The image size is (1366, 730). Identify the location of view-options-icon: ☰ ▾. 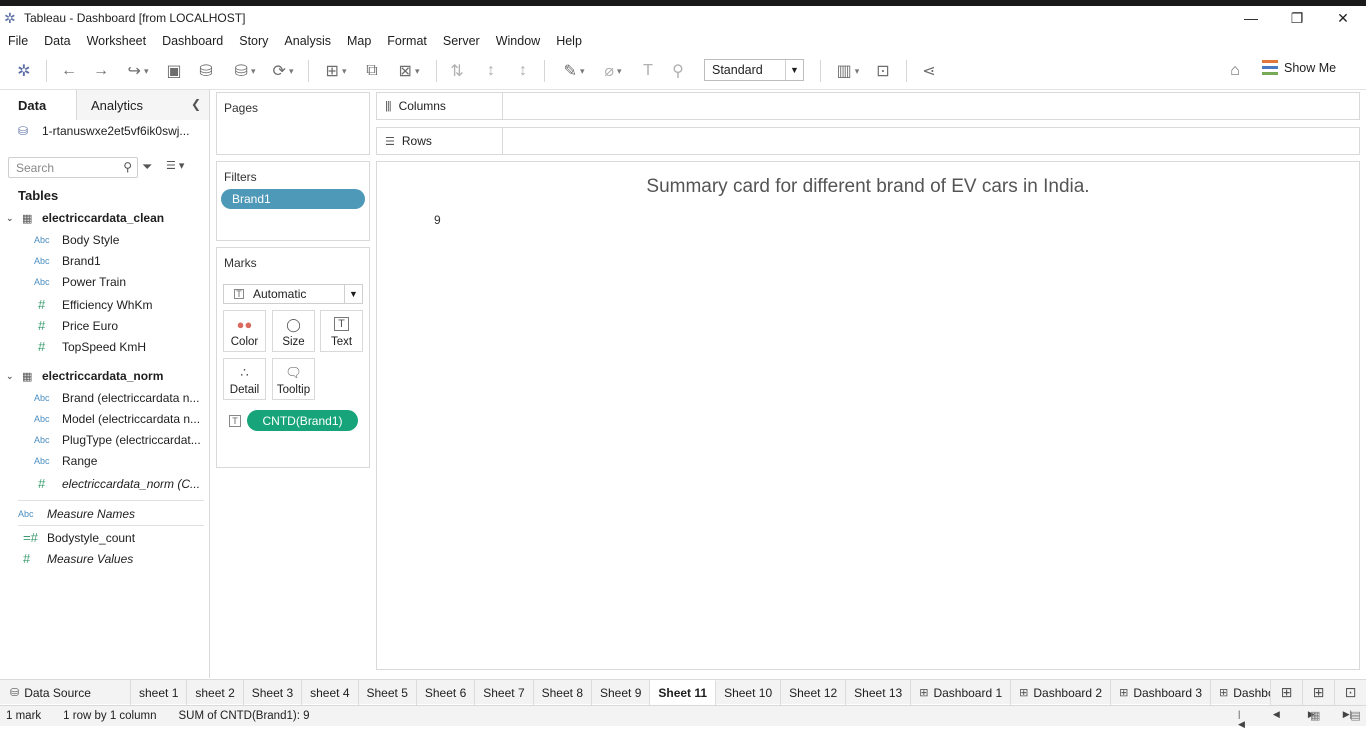
(175, 165).